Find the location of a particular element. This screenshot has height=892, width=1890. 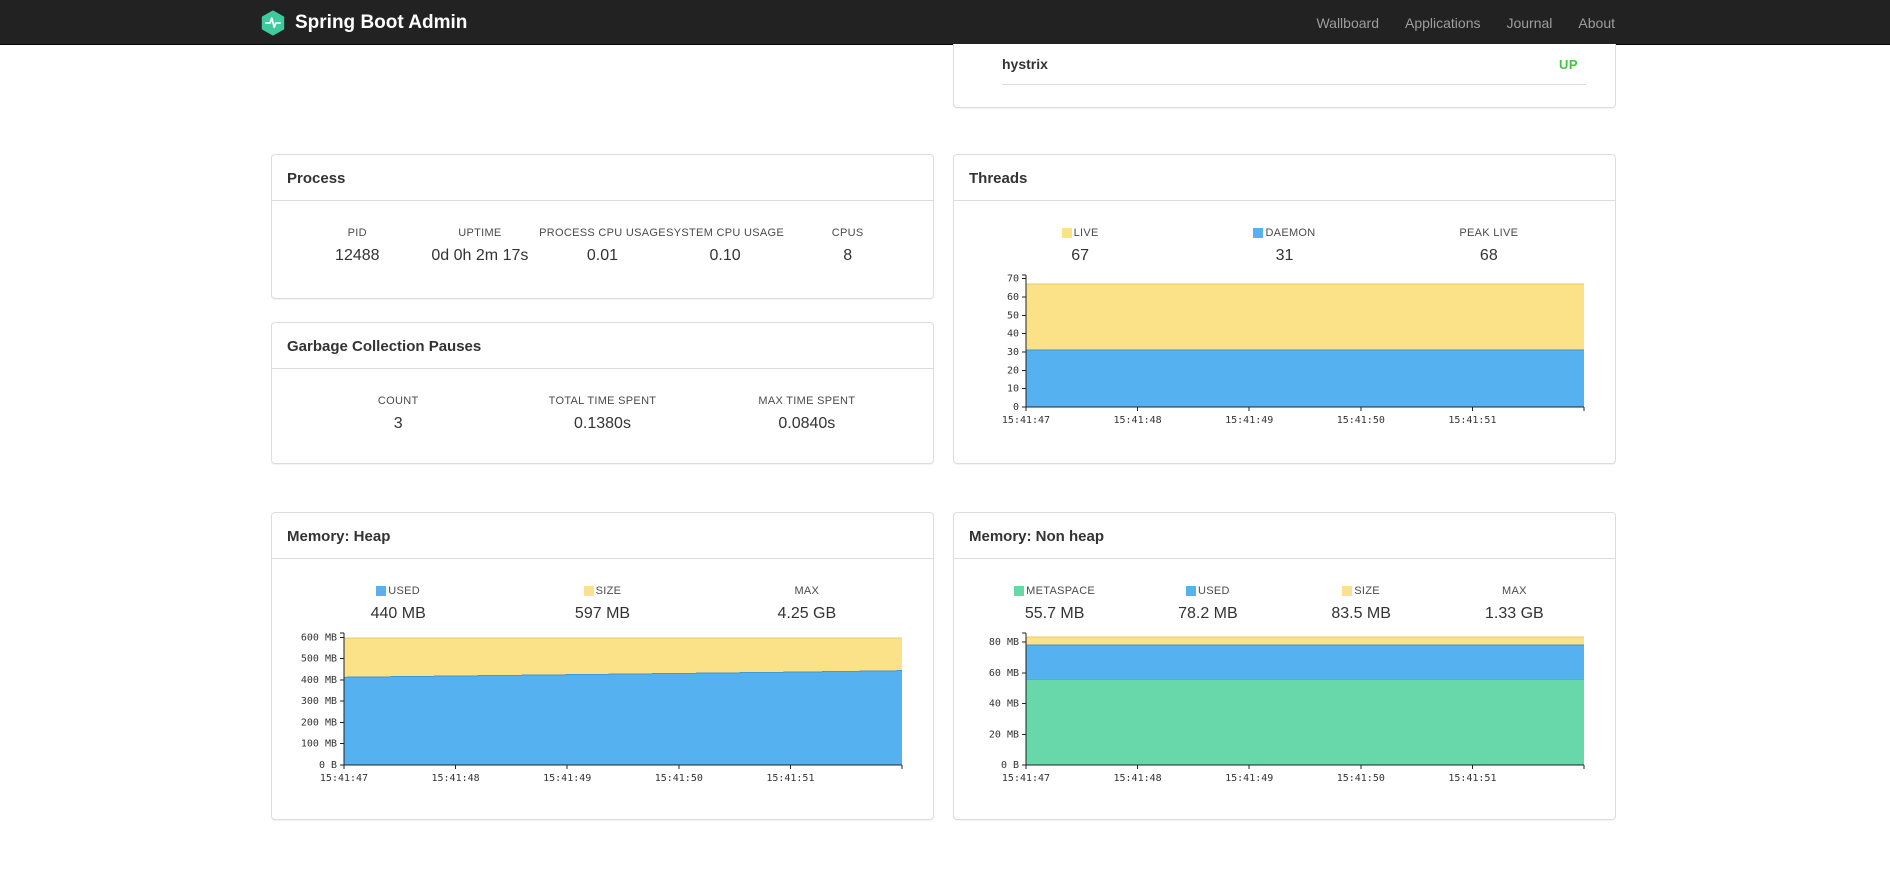

navbar-links: Wallboard Applications Journal About is located at coordinates (1465, 22).